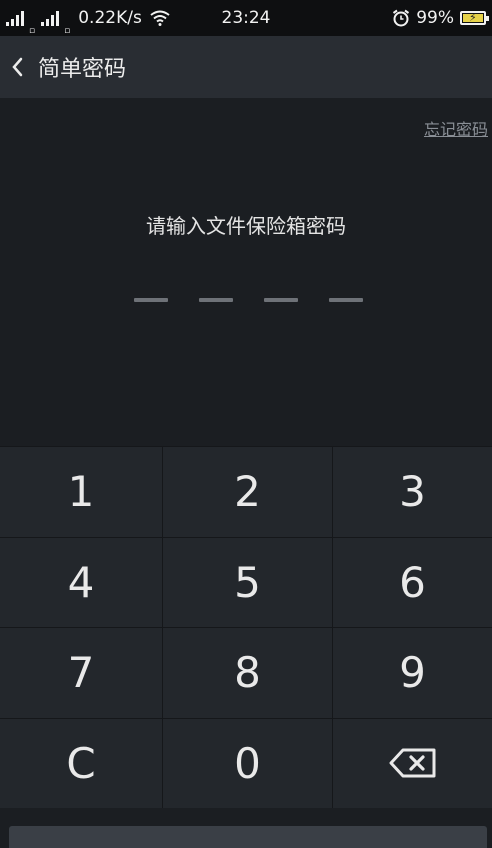  I want to click on page-title: 简单密码, so click(82, 69).